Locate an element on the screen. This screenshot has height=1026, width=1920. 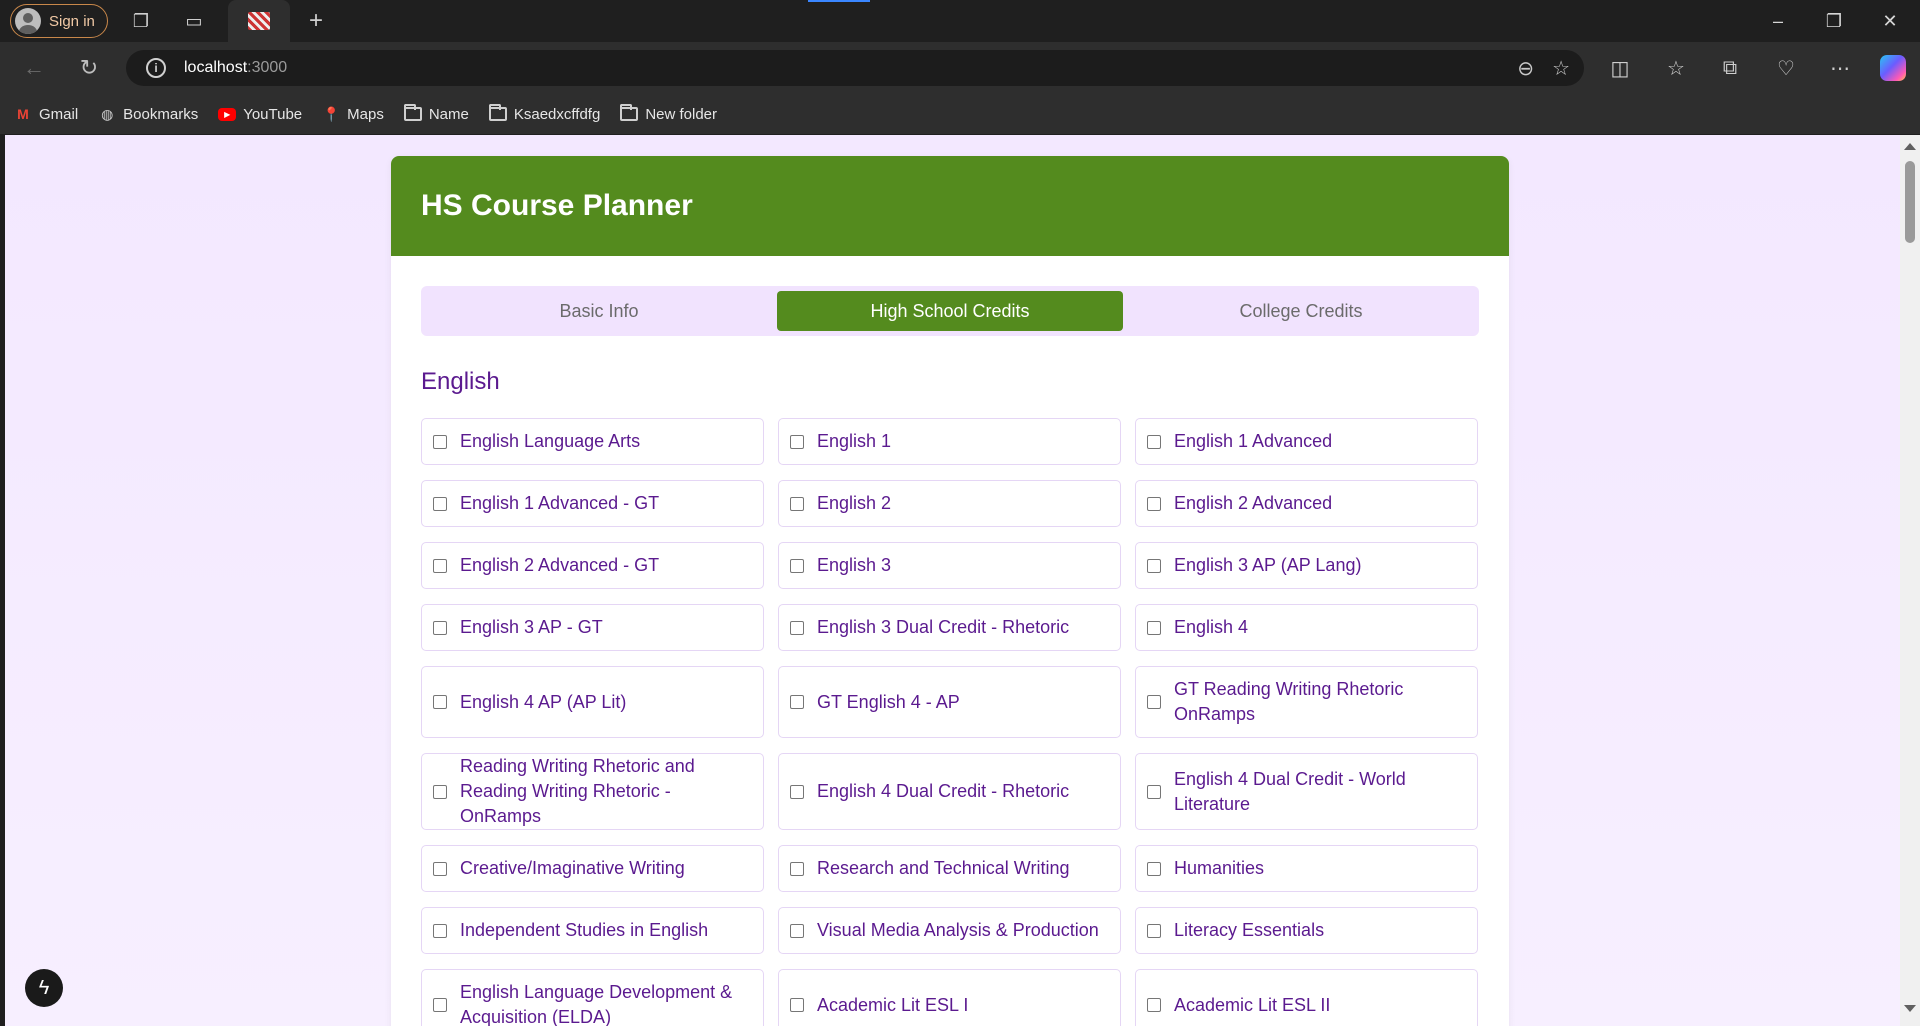
collections-icon: ⧉ is located at coordinates (1730, 68).